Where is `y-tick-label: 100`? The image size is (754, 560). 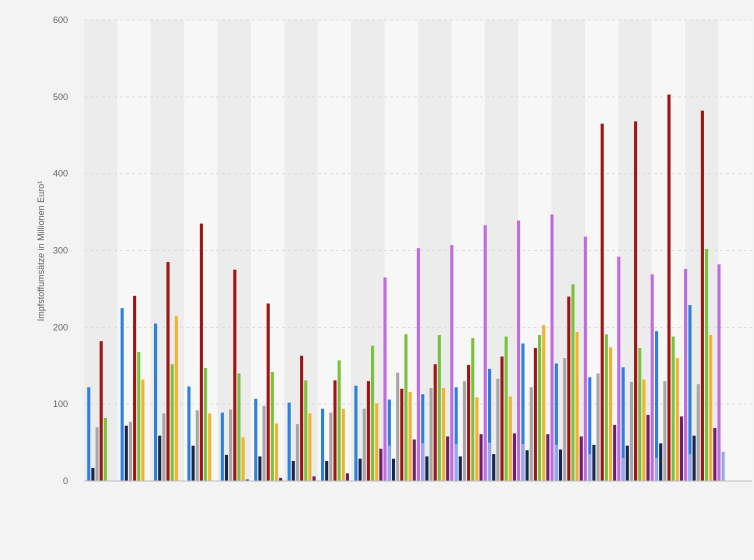
y-tick-label: 100 is located at coordinates (60, 404).